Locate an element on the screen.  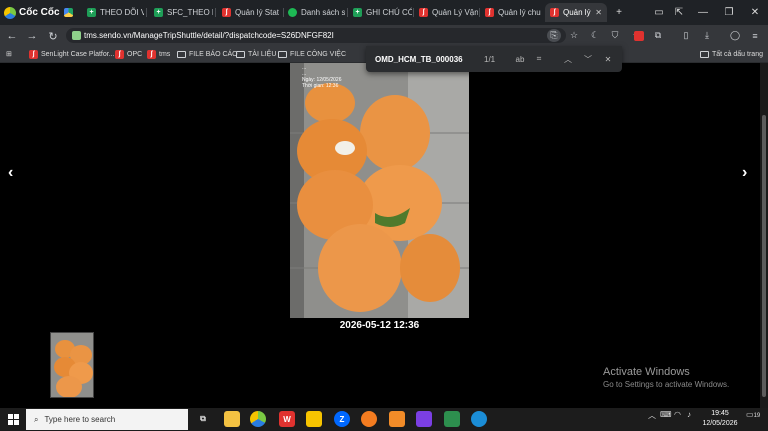
highlight-icon: ⌗ is located at coordinates (539, 59).